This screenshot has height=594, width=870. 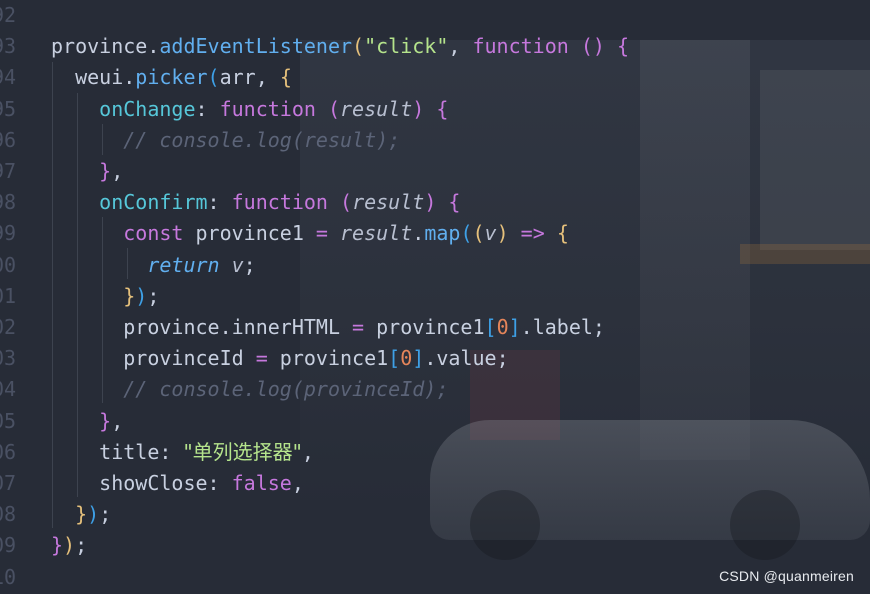 I want to click on line-number: 08, so click(x=8, y=514).